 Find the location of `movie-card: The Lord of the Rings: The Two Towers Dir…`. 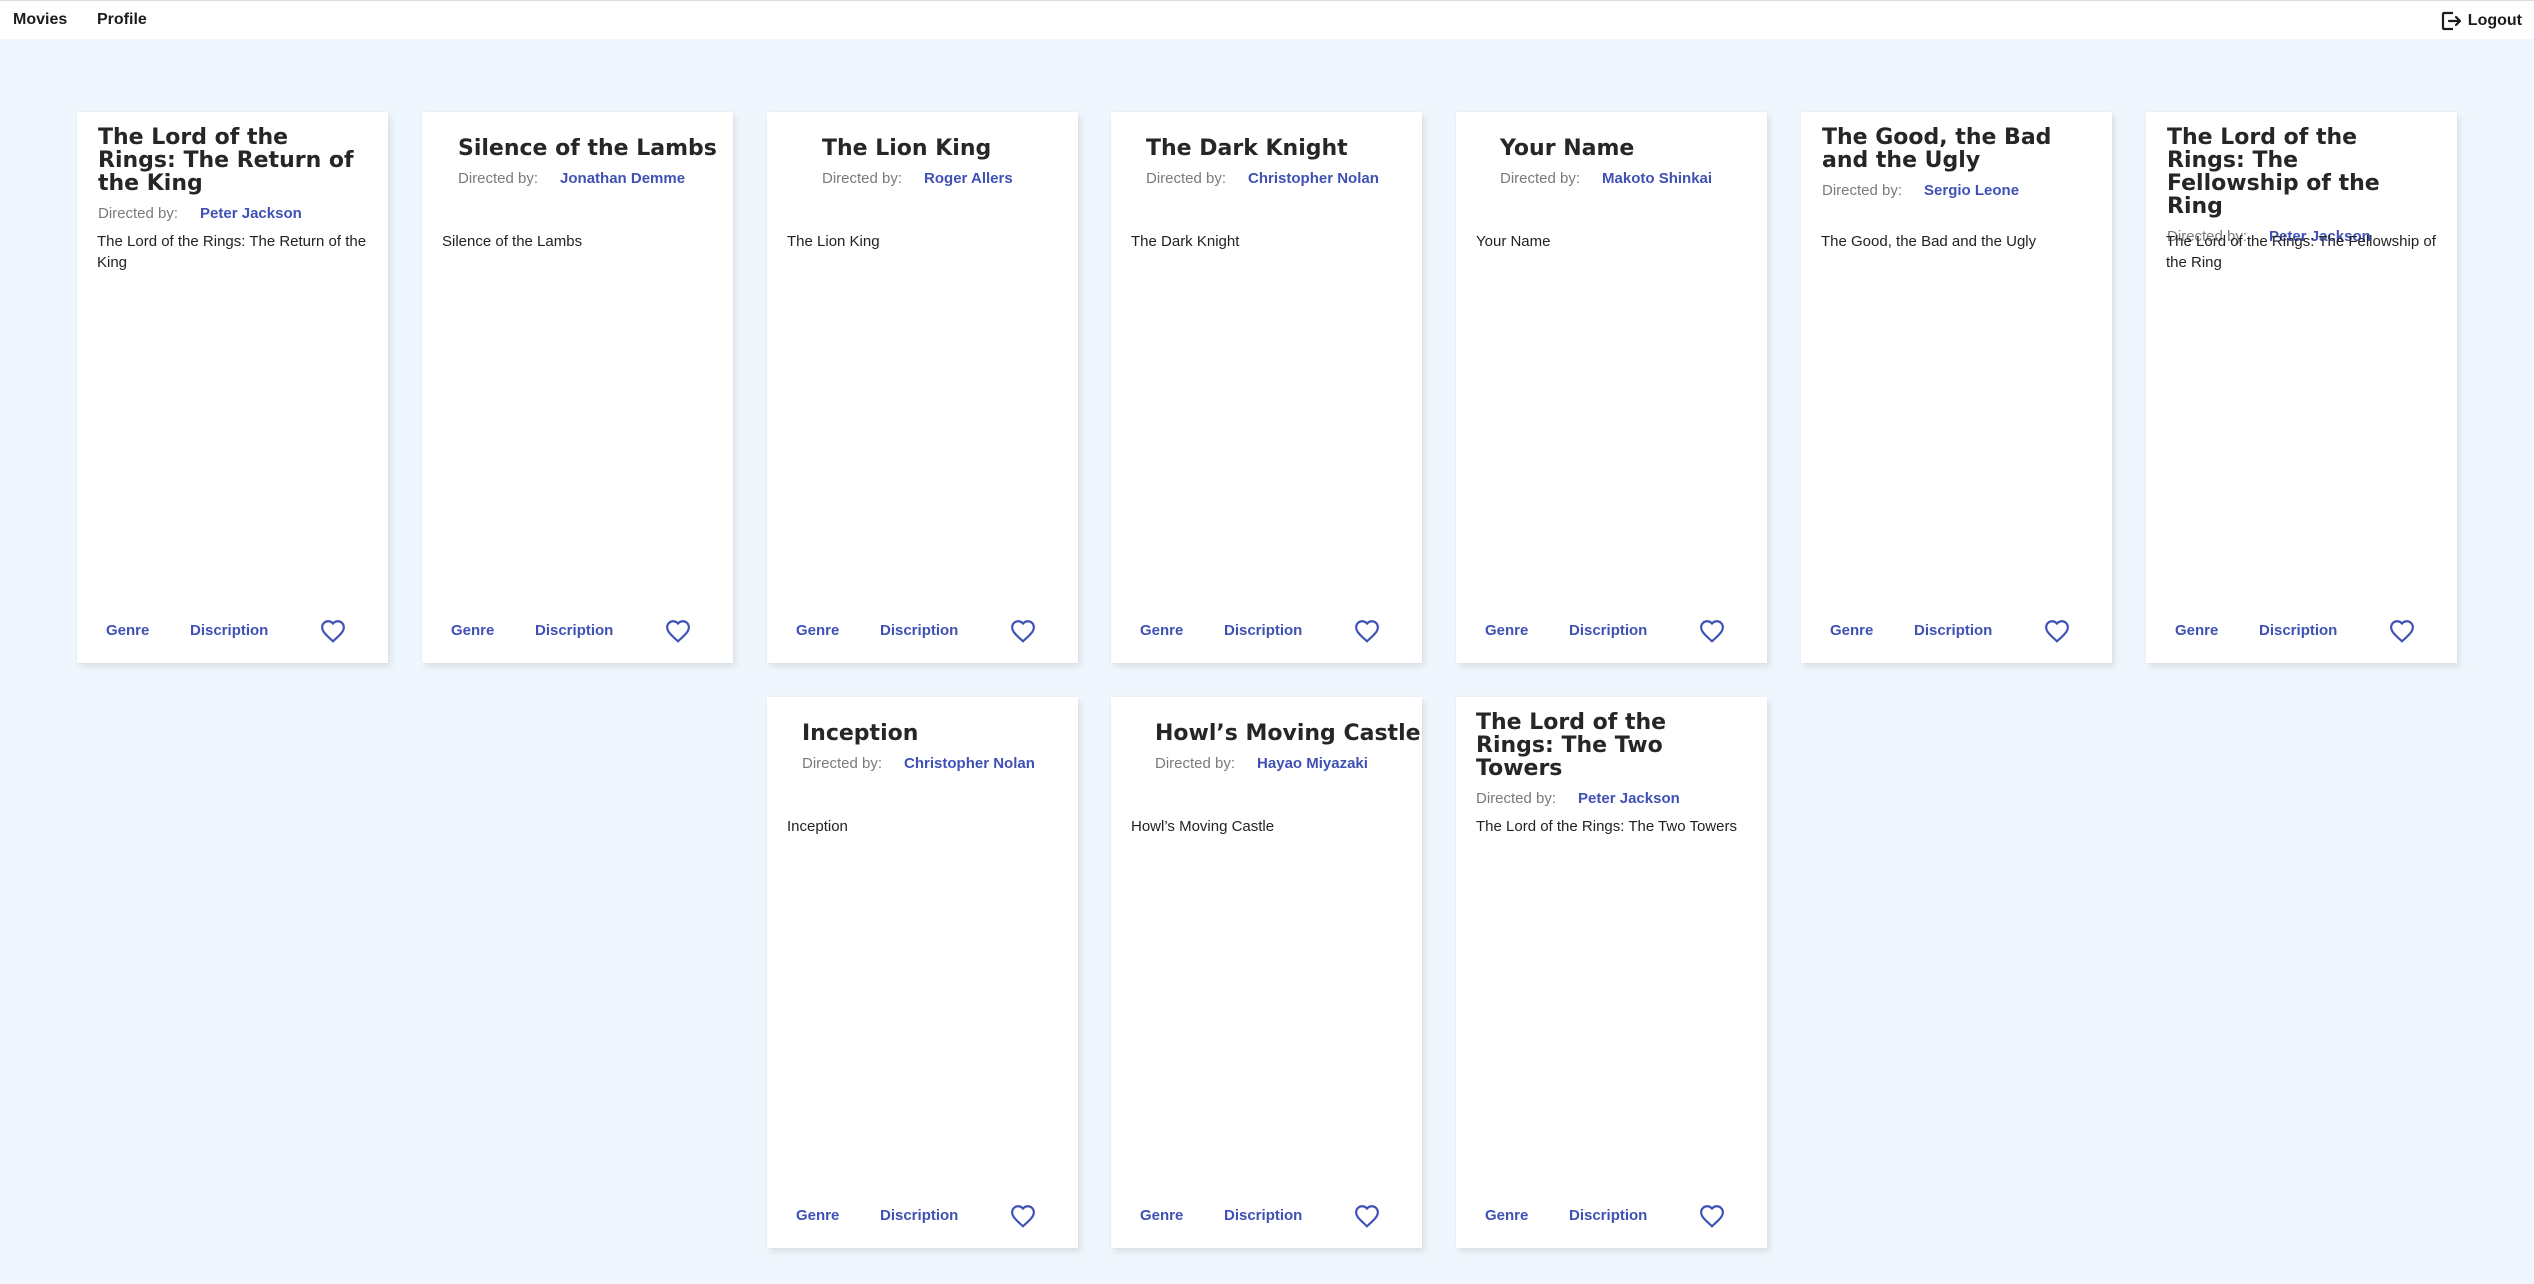

movie-card: The Lord of the Rings: The Two Towers Dir… is located at coordinates (1611, 972).